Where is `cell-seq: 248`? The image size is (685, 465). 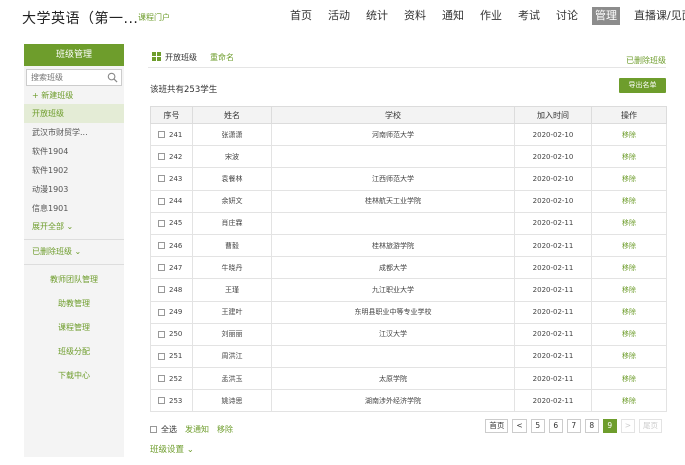
cell-seq: 248 is located at coordinates (171, 290).